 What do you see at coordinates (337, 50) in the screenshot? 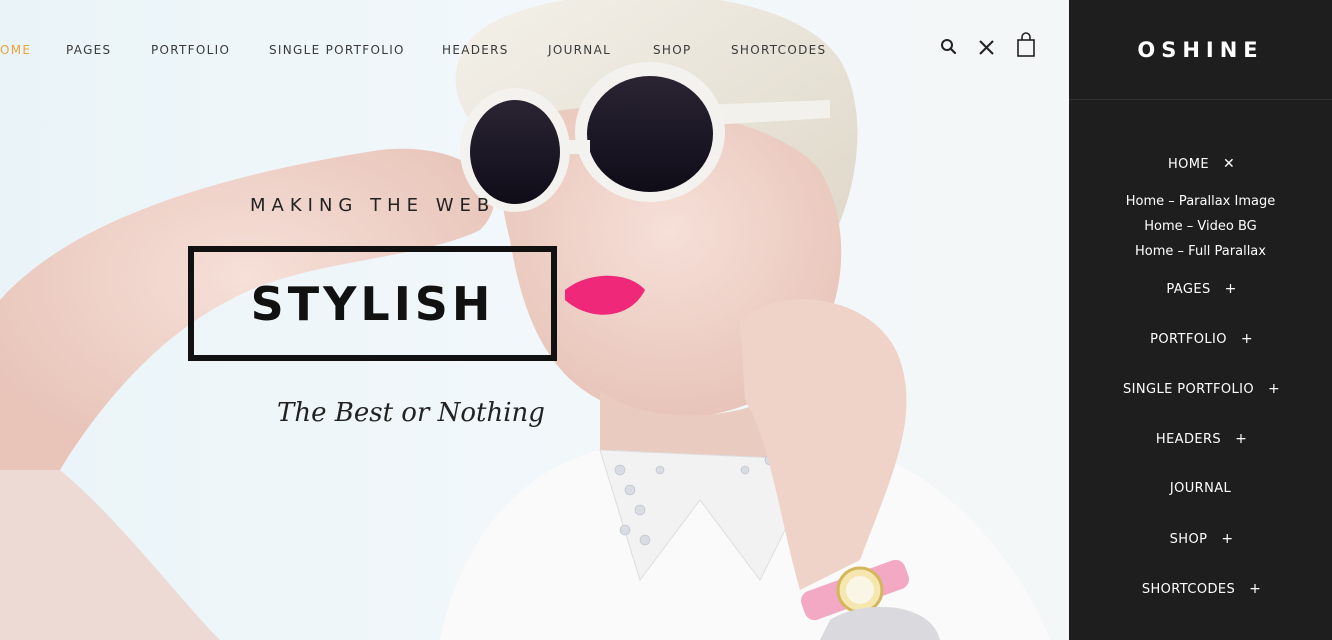
I see `nav-item-single-portfolio: SINGLE PORTFOLIO` at bounding box center [337, 50].